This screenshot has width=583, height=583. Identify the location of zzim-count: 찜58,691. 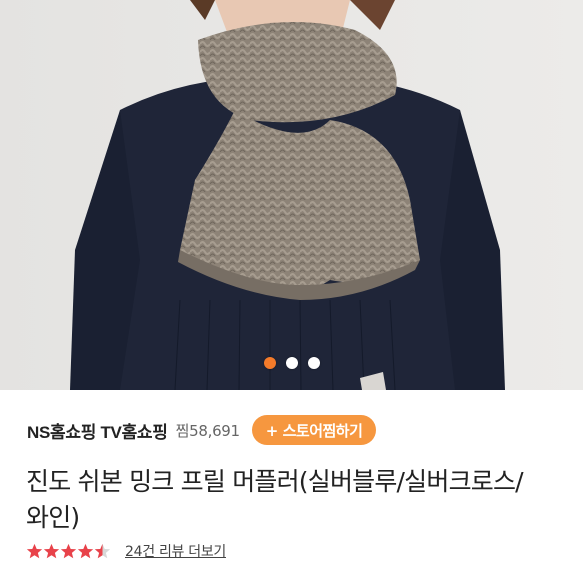
(207, 430).